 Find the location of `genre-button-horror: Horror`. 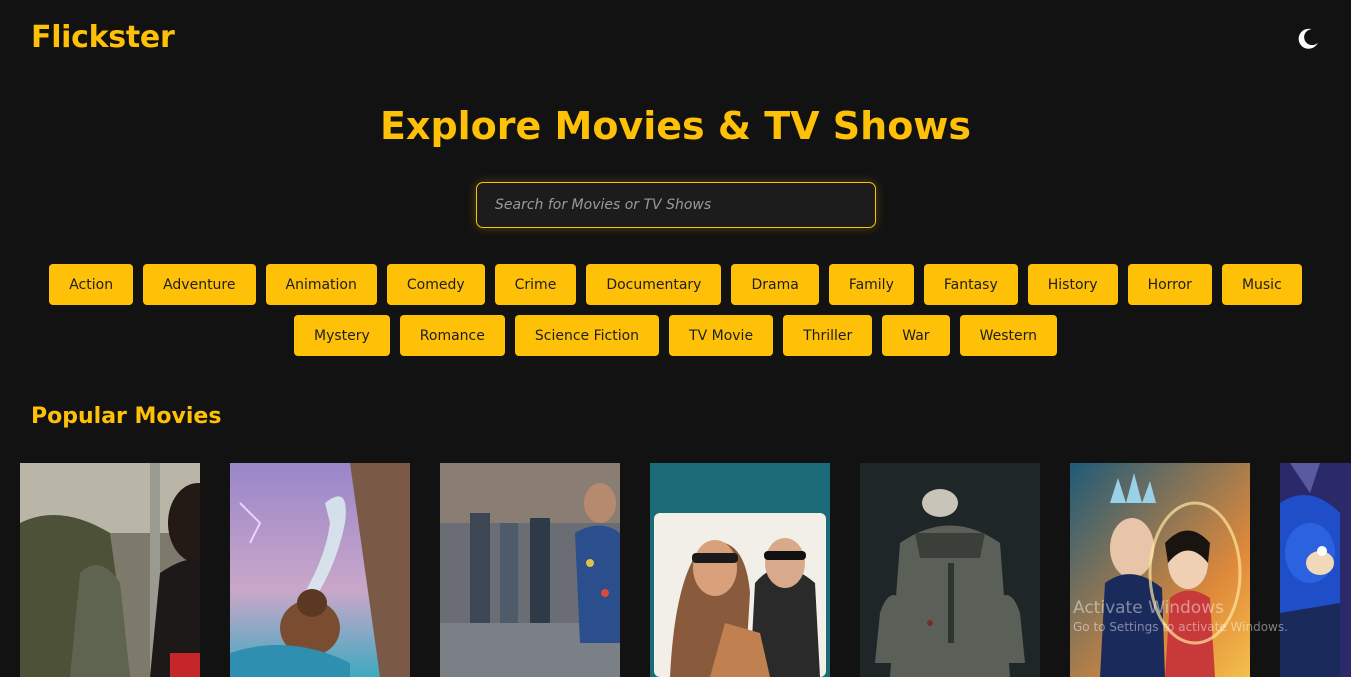

genre-button-horror: Horror is located at coordinates (1169, 284).